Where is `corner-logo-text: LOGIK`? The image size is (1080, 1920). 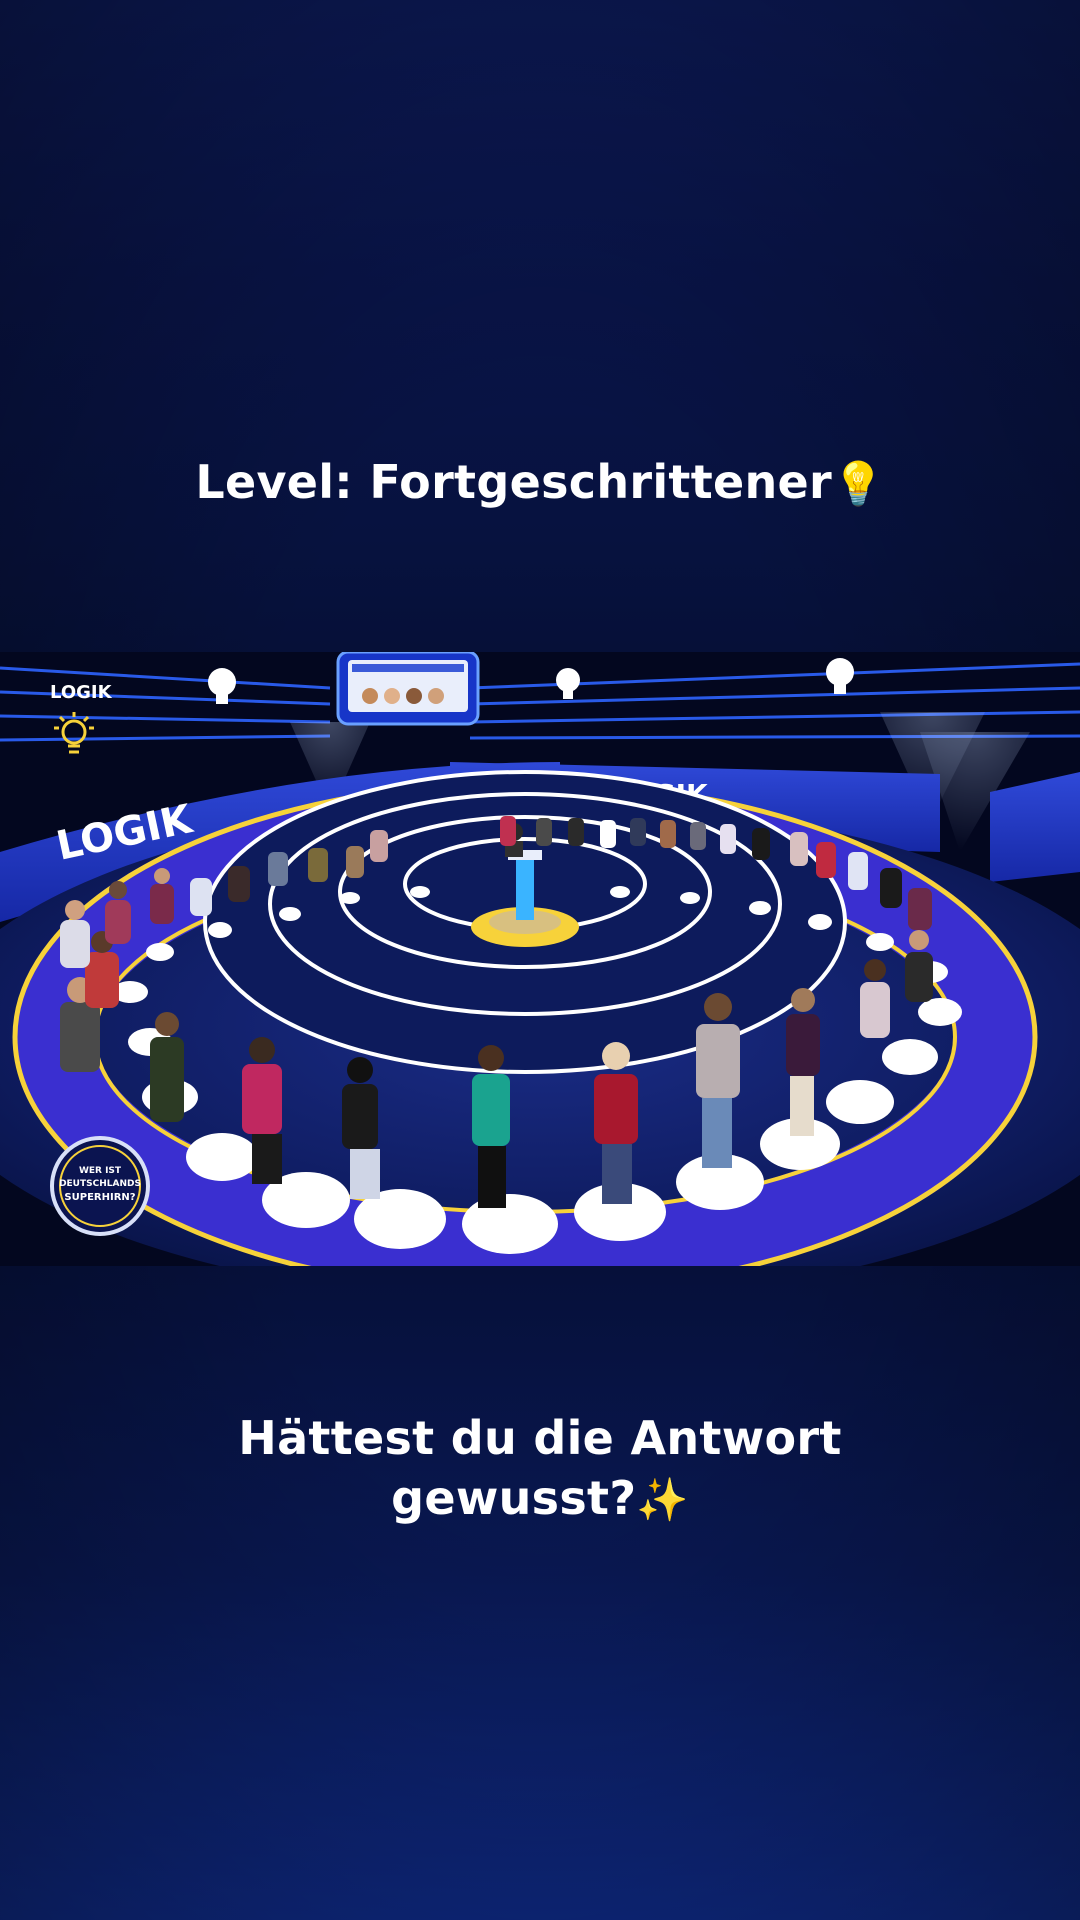
corner-logo-text: LOGIK is located at coordinates (81, 692).